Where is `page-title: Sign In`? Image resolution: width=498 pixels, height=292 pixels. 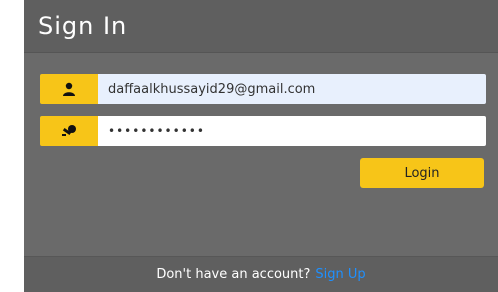
page-title: Sign In is located at coordinates (83, 26).